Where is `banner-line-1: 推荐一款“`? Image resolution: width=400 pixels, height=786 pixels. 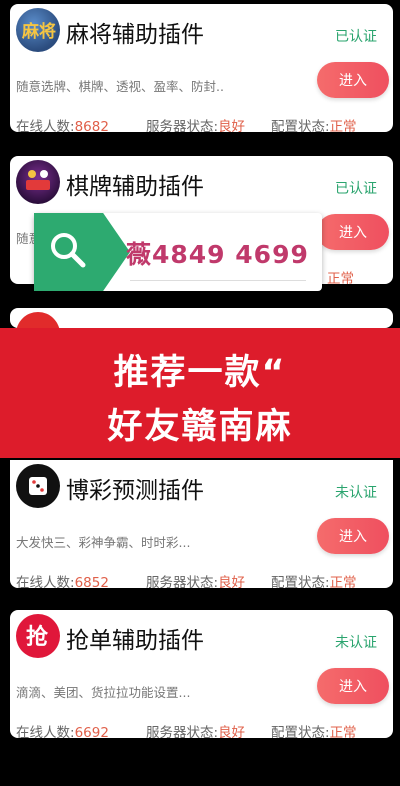
banner-line-1: 推荐一款“ is located at coordinates (200, 373).